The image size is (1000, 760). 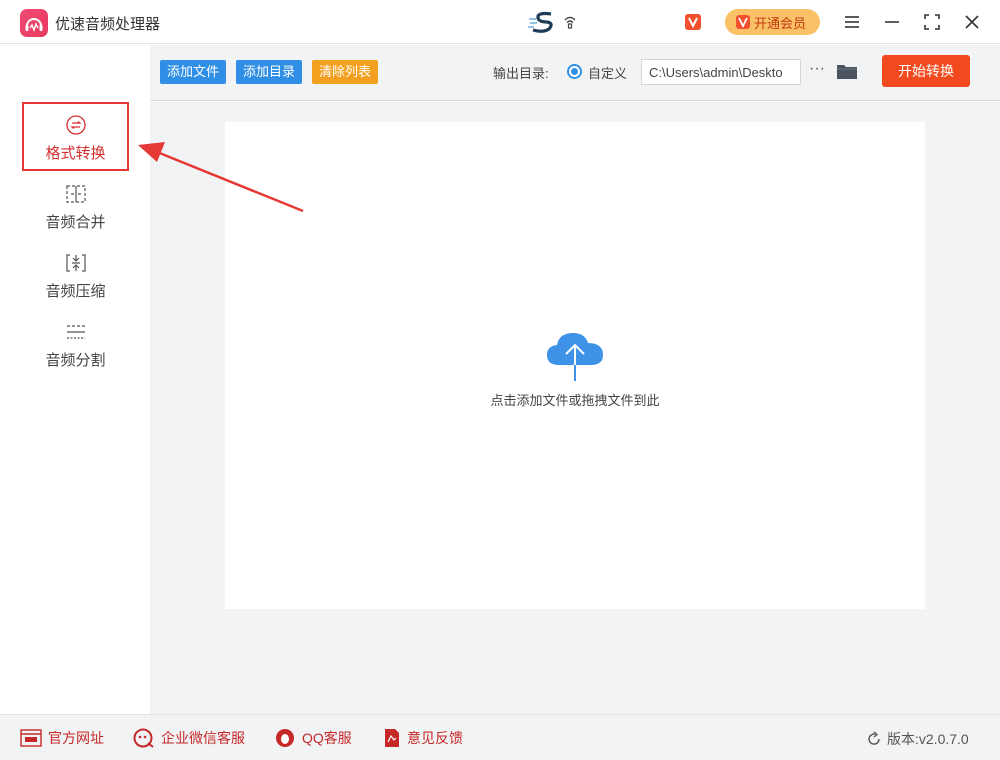 I want to click on more-options-button: ···, so click(x=817, y=71).